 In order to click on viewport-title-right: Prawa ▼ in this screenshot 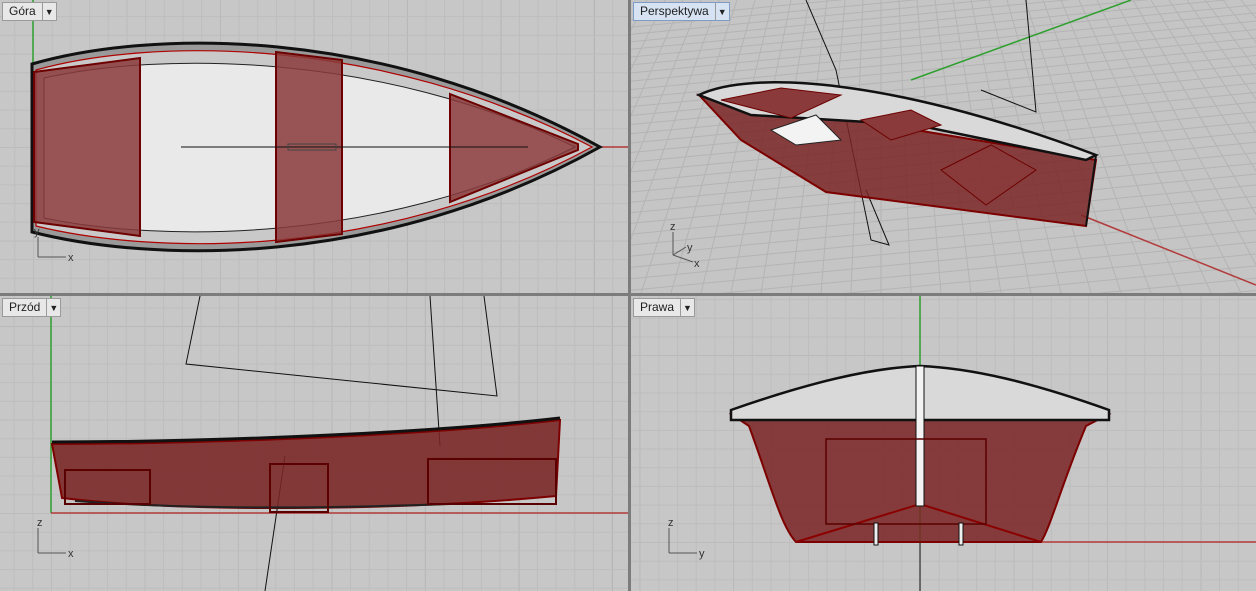, I will do `click(664, 307)`.